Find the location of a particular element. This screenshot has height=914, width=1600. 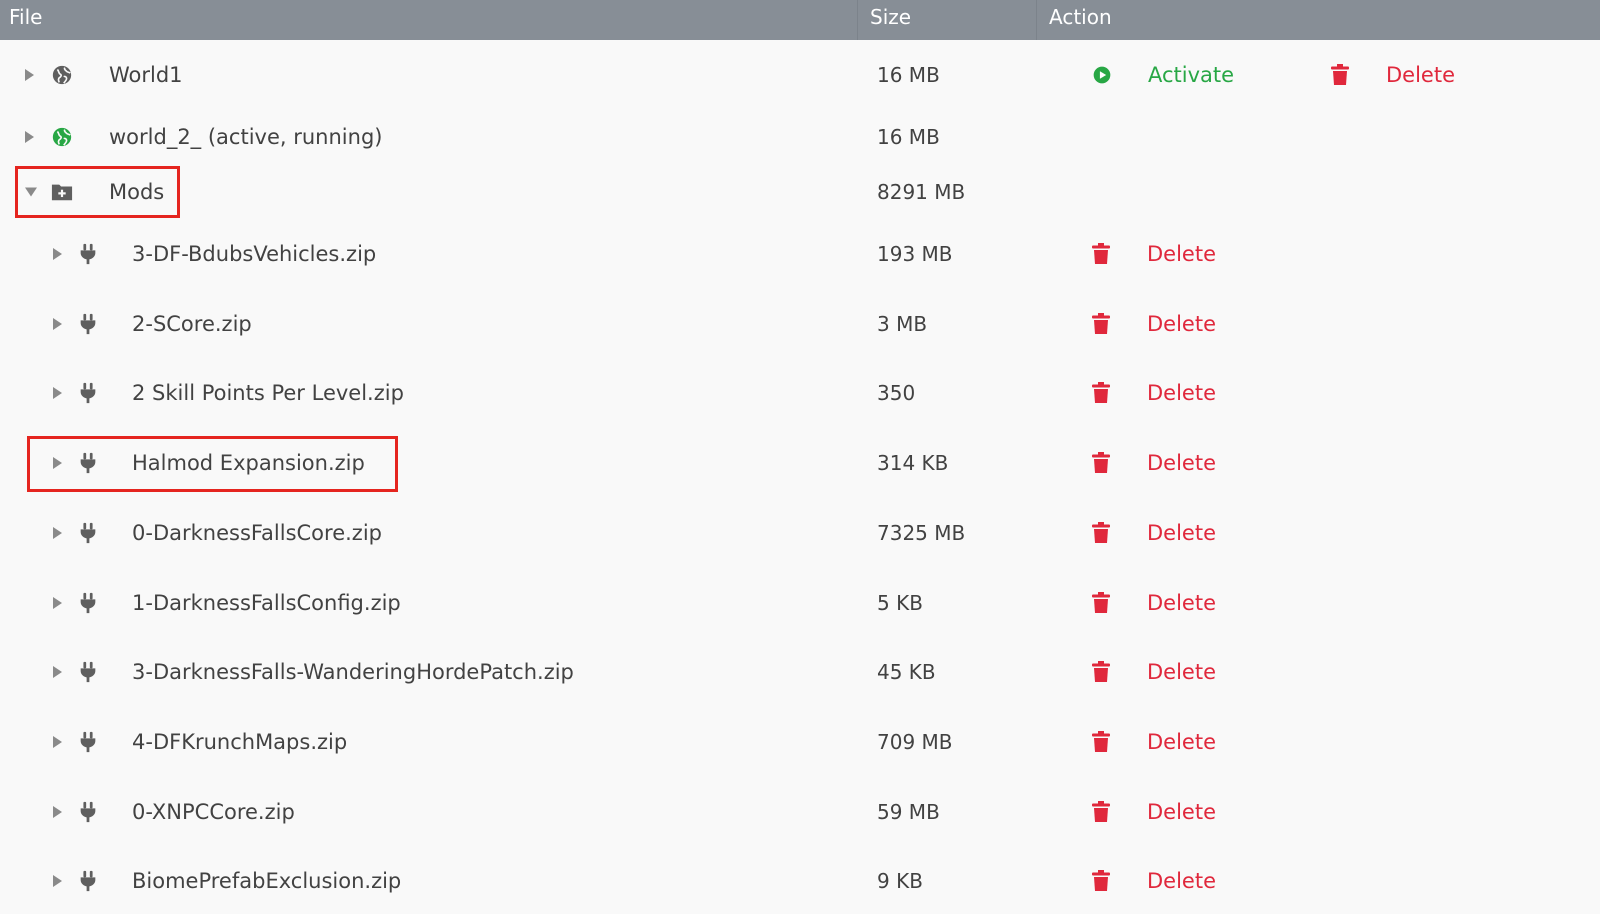

row-size: 8291 MB is located at coordinates (921, 192).